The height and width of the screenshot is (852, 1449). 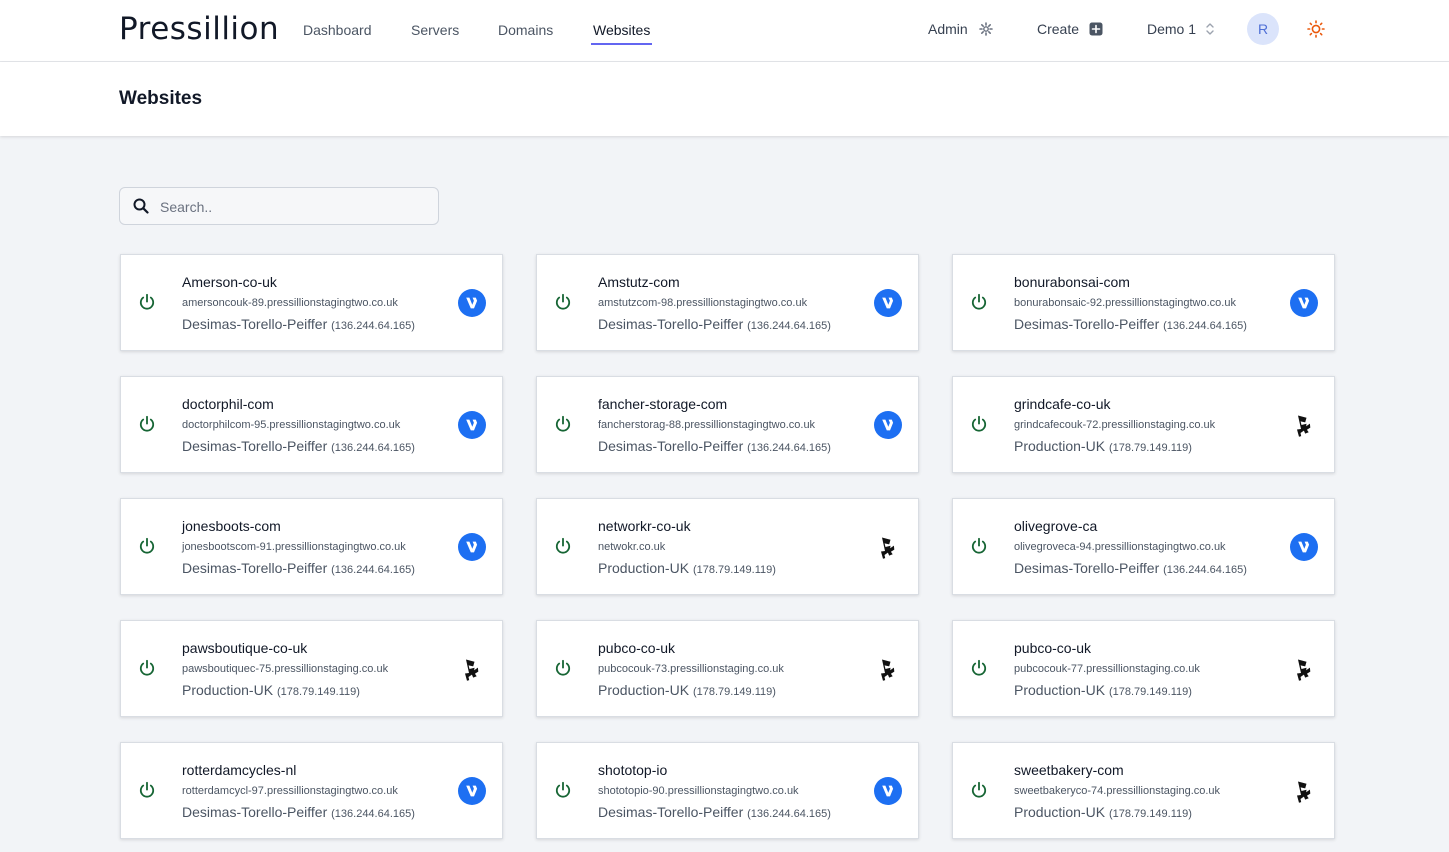 I want to click on website-name: networkr-co-uk, so click(x=644, y=526).